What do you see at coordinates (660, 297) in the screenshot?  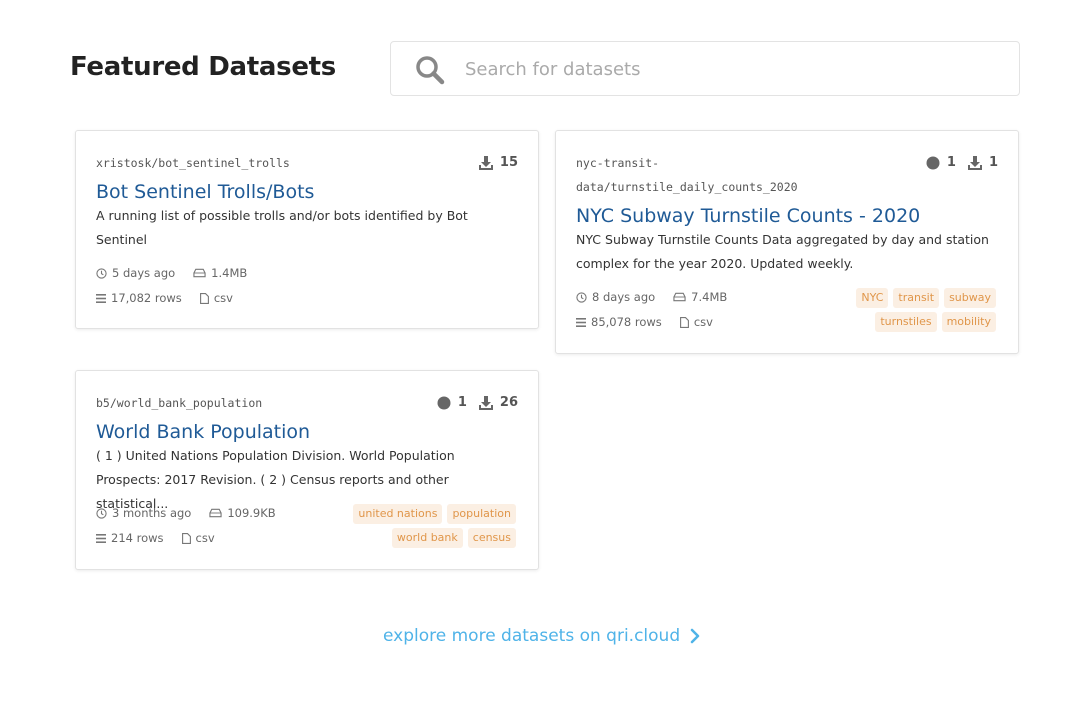 I see `dataset-meta-row1: 8 days ago 7.4MB` at bounding box center [660, 297].